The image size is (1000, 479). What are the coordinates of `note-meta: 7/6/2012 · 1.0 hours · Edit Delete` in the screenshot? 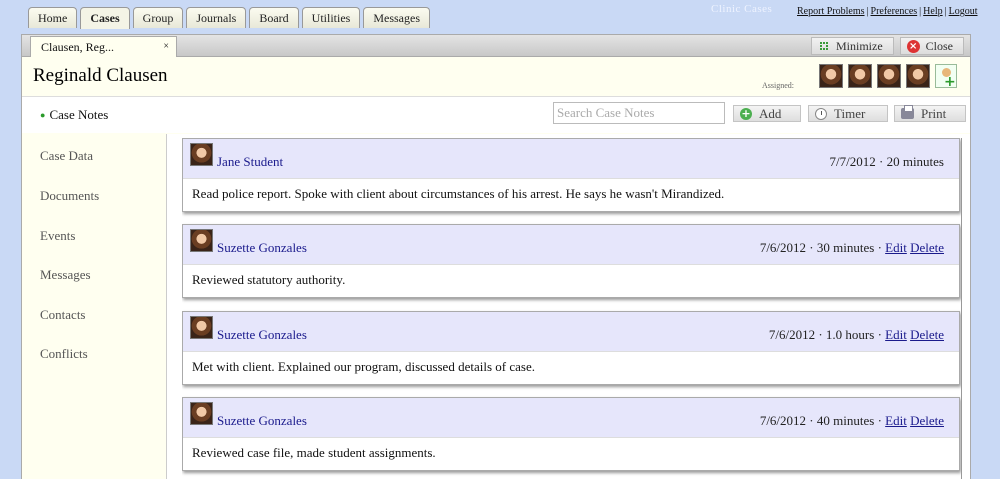 It's located at (856, 335).